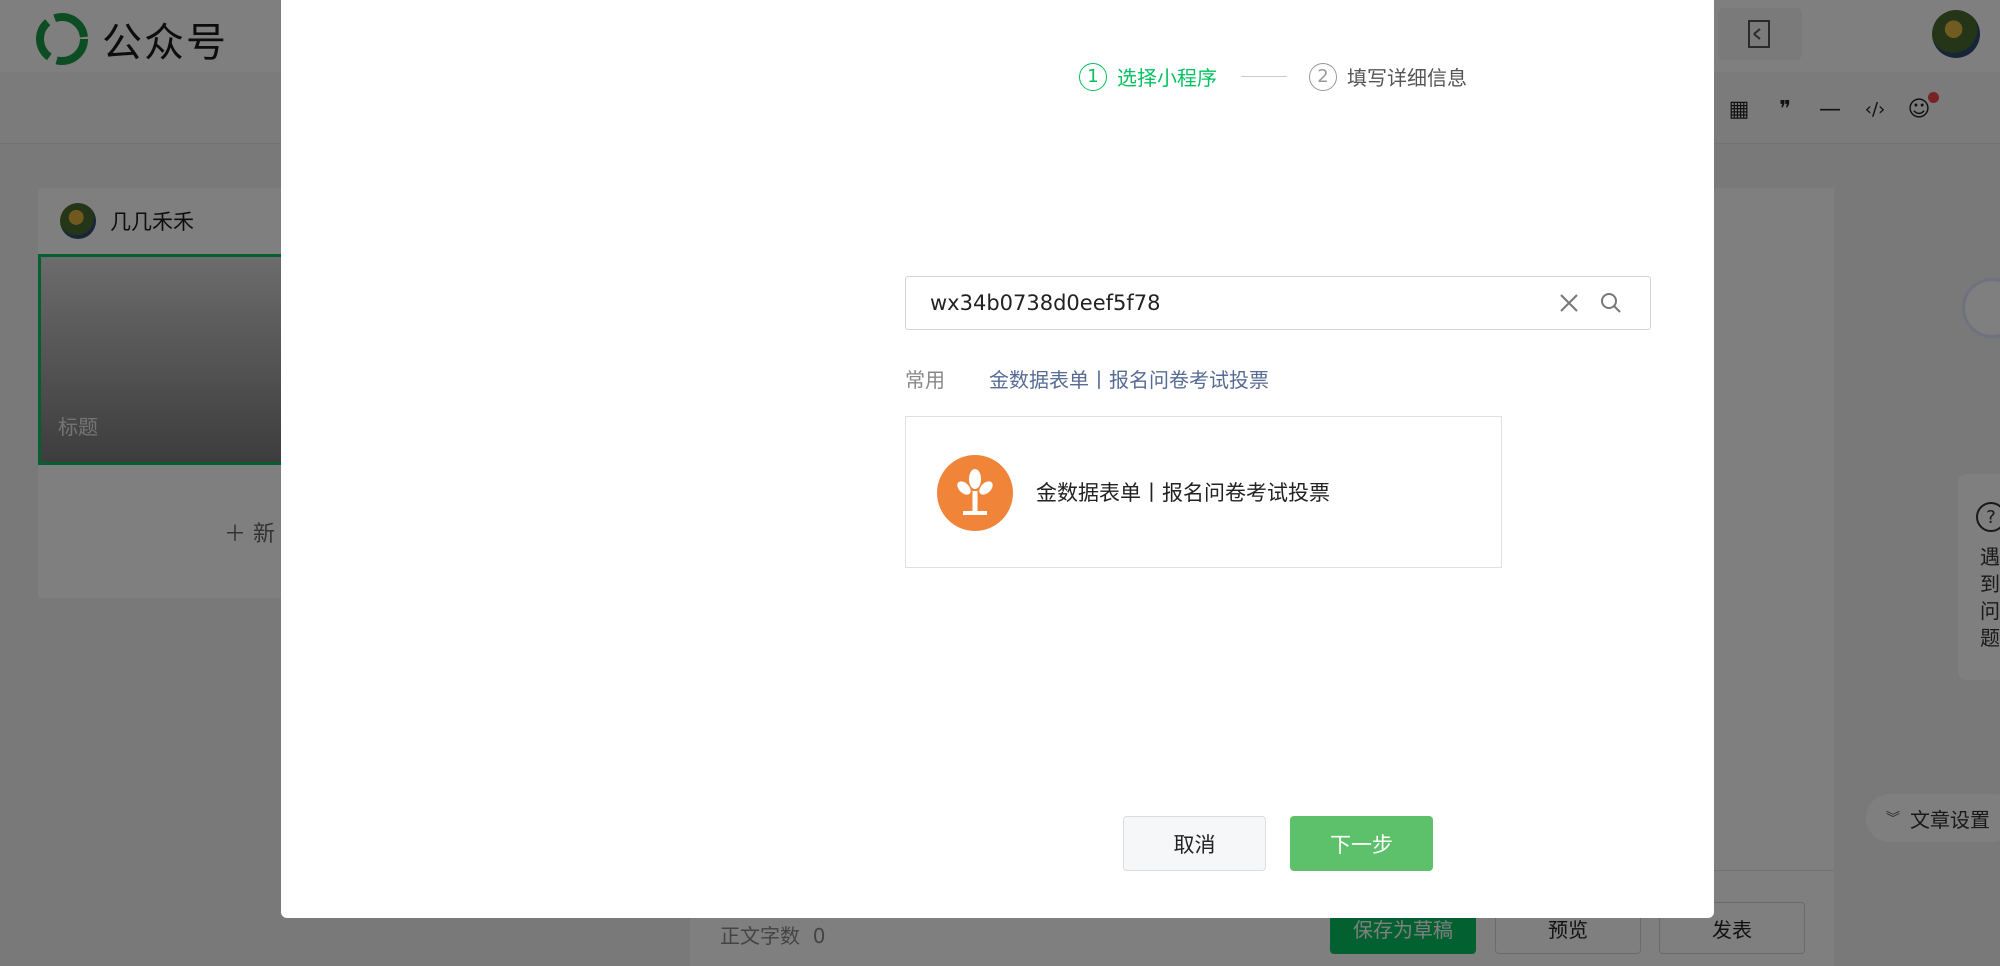  What do you see at coordinates (1230, 303) in the screenshot?
I see `search-input` at bounding box center [1230, 303].